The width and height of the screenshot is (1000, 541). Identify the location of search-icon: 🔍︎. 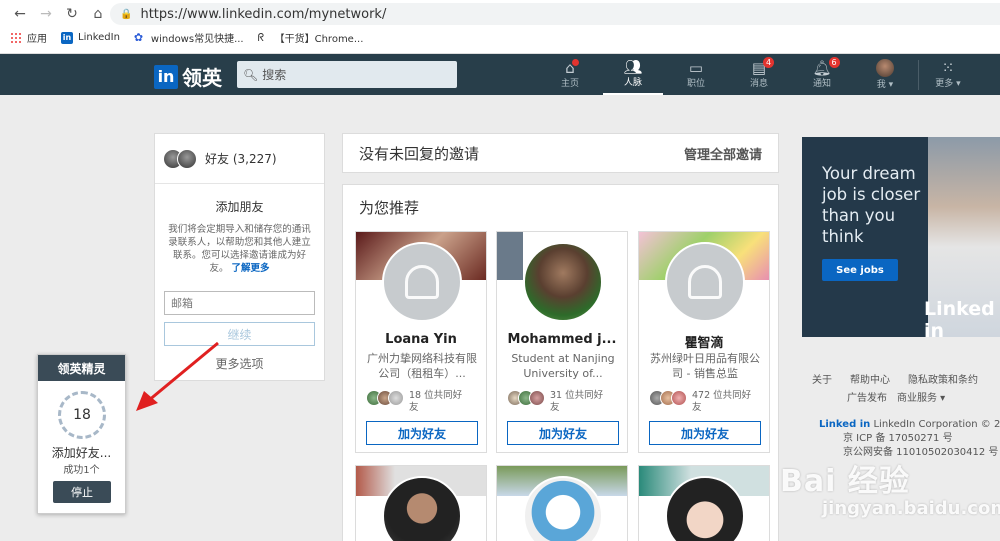
(251, 74).